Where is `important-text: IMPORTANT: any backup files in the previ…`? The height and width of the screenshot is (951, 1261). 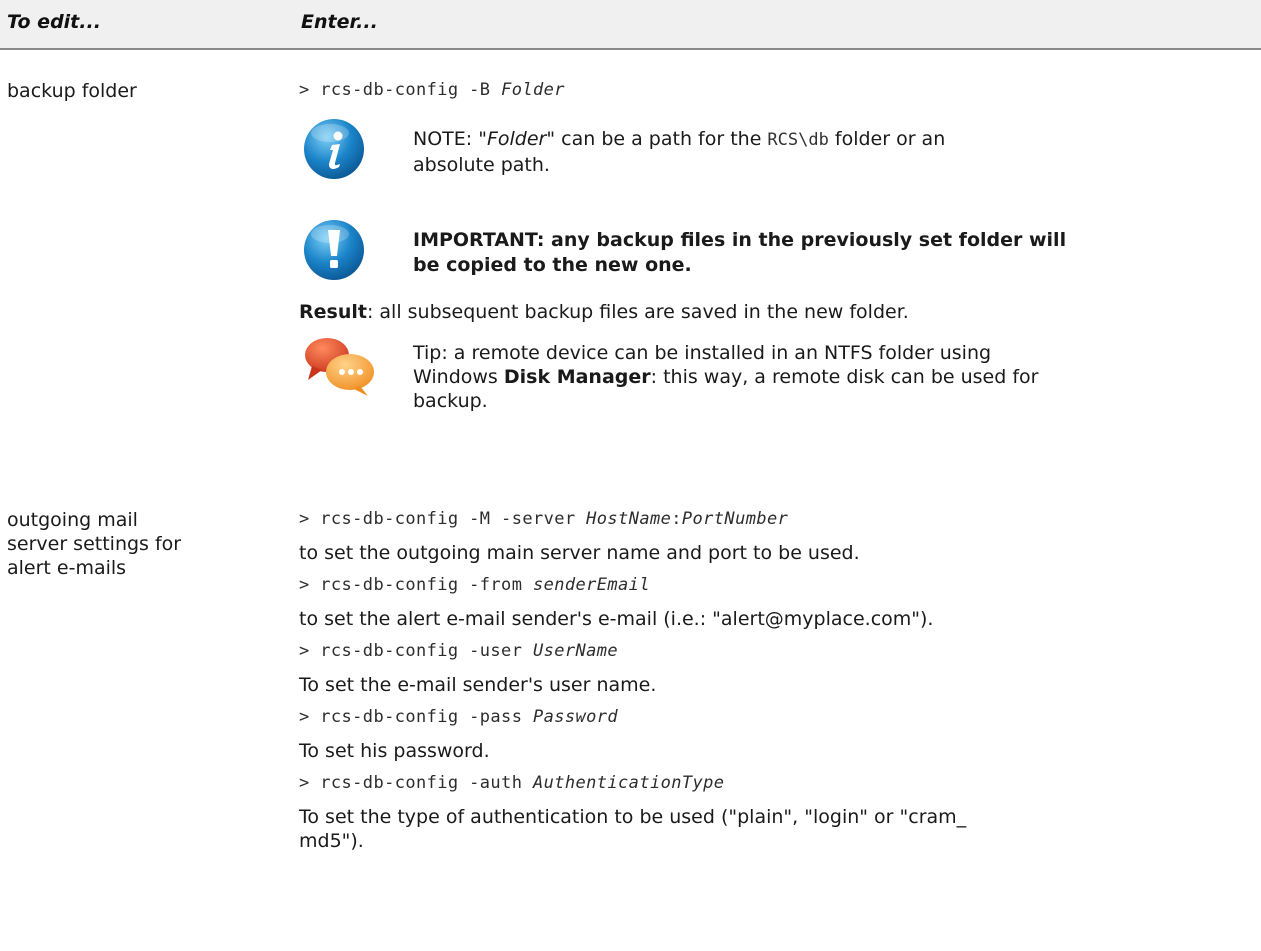
important-text: IMPORTANT: any backup files in the previ… is located at coordinates (740, 252).